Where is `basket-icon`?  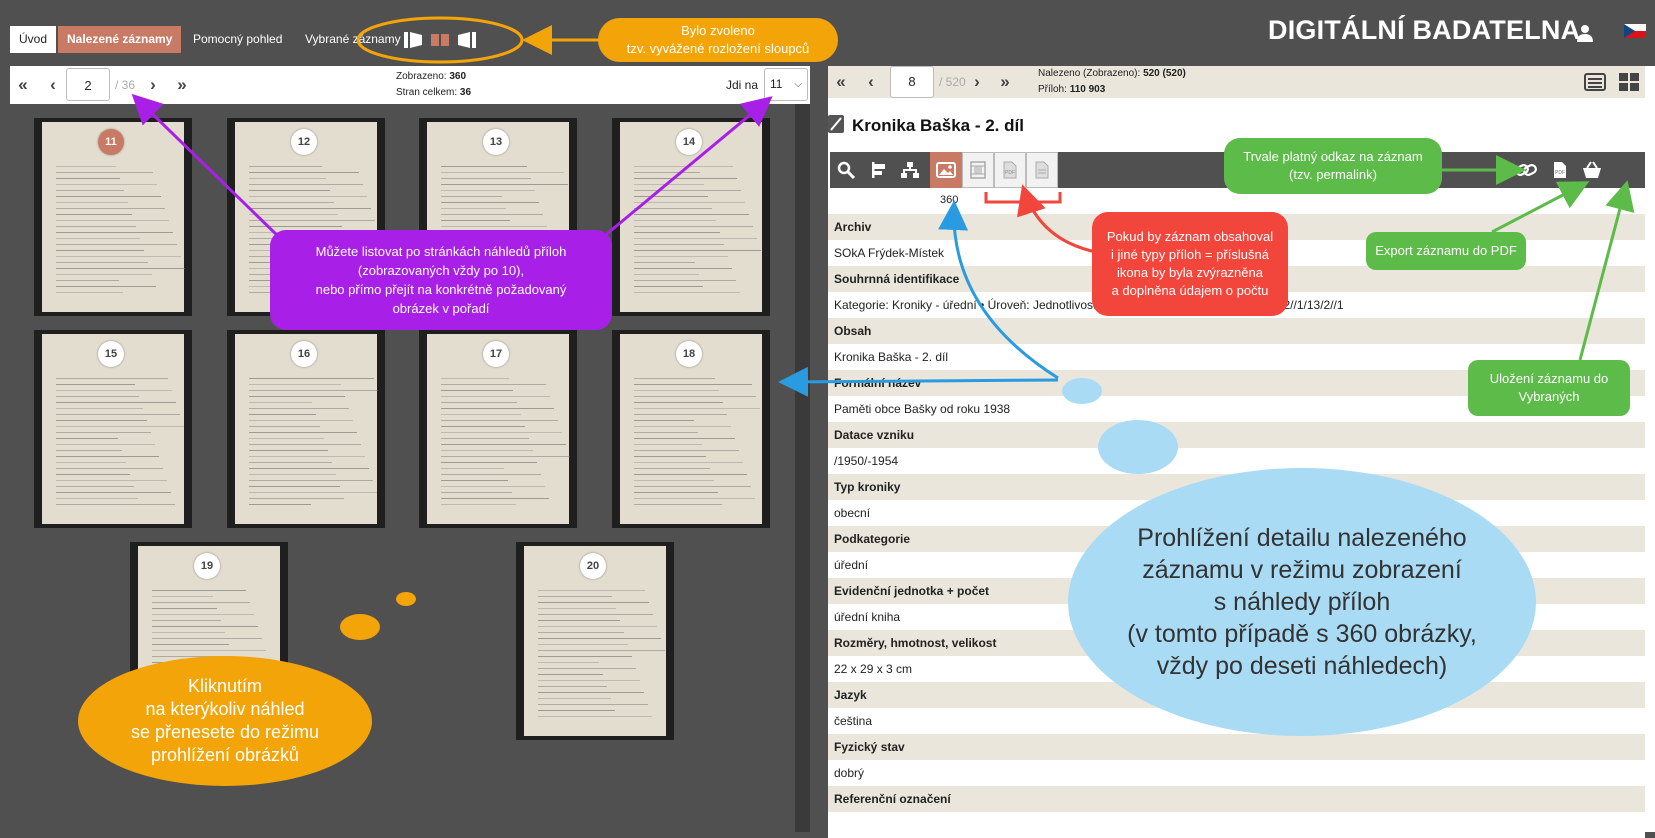 basket-icon is located at coordinates (1592, 169).